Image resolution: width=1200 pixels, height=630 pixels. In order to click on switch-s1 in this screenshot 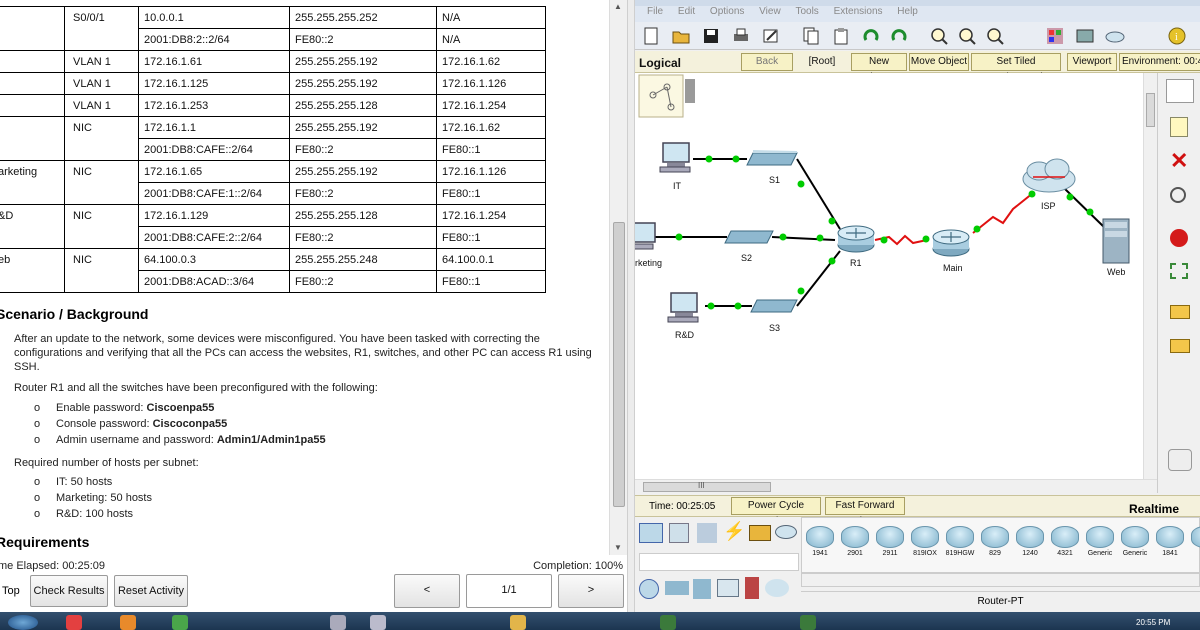, I will do `click(772, 158)`.